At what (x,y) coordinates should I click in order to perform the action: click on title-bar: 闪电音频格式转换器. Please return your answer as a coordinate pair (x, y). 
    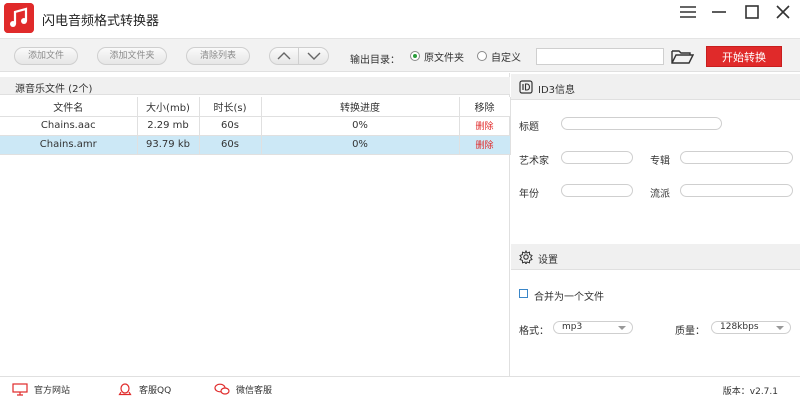
    Looking at the image, I should click on (400, 19).